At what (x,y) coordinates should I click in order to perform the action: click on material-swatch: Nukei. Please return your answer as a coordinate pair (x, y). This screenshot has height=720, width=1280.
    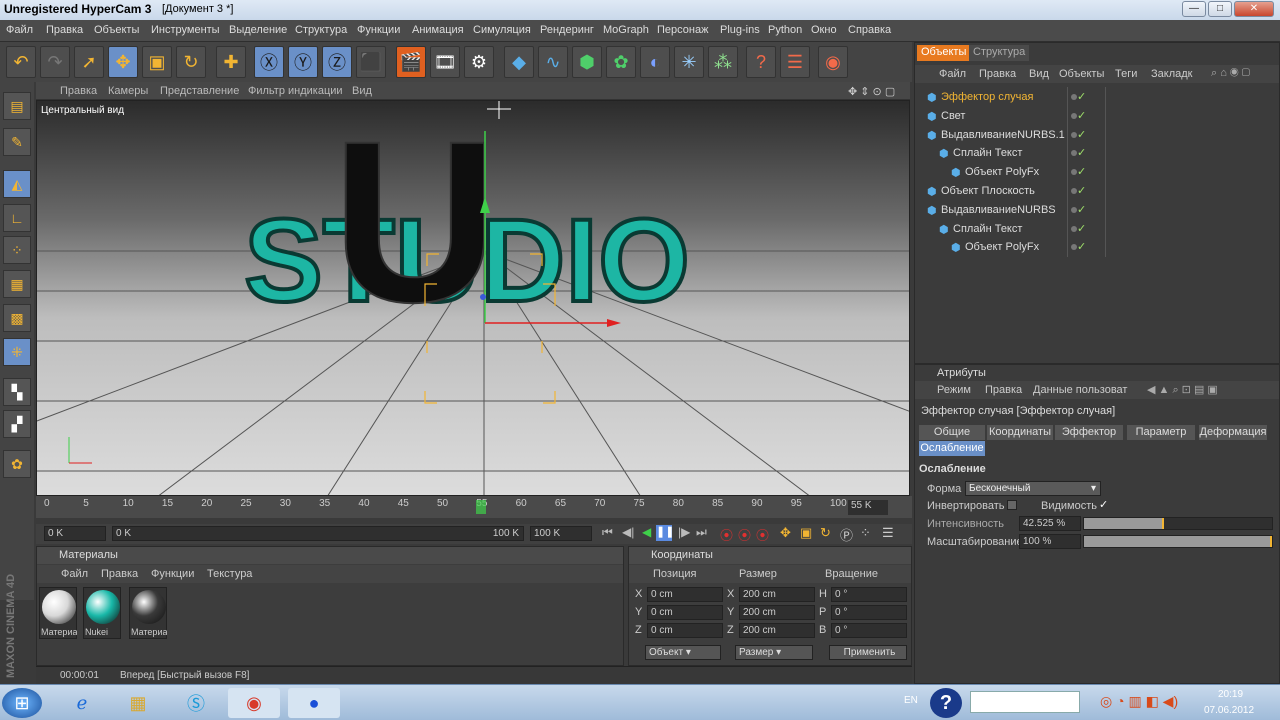
    Looking at the image, I should click on (102, 613).